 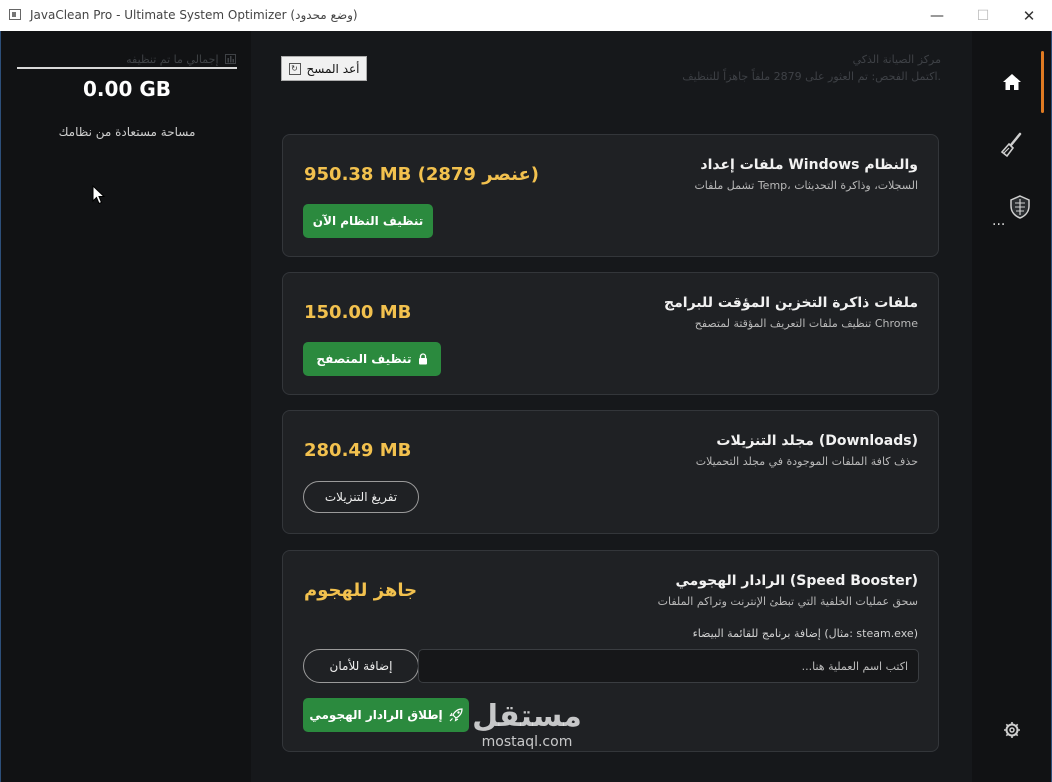 What do you see at coordinates (422, 174) in the screenshot?
I see `card-size: 950.38 MB (2879 عنصر)` at bounding box center [422, 174].